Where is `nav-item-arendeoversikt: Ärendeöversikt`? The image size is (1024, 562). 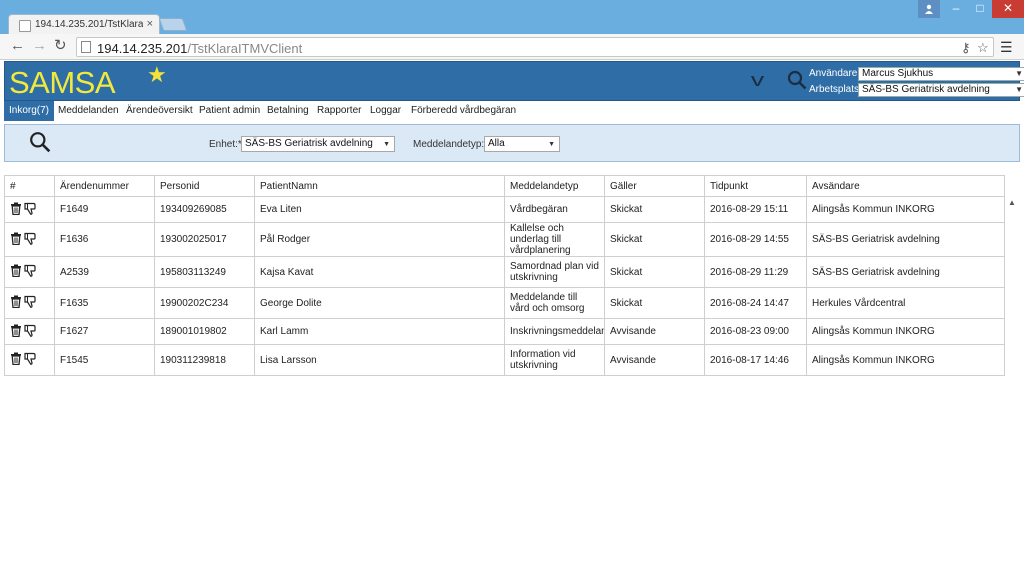 nav-item-arendeoversikt: Ärendeöversikt is located at coordinates (159, 111).